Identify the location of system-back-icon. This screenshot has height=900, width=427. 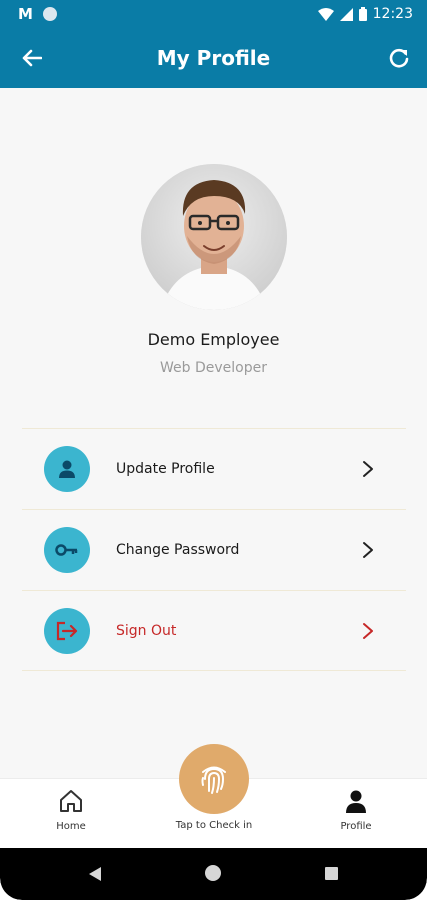
(95, 874).